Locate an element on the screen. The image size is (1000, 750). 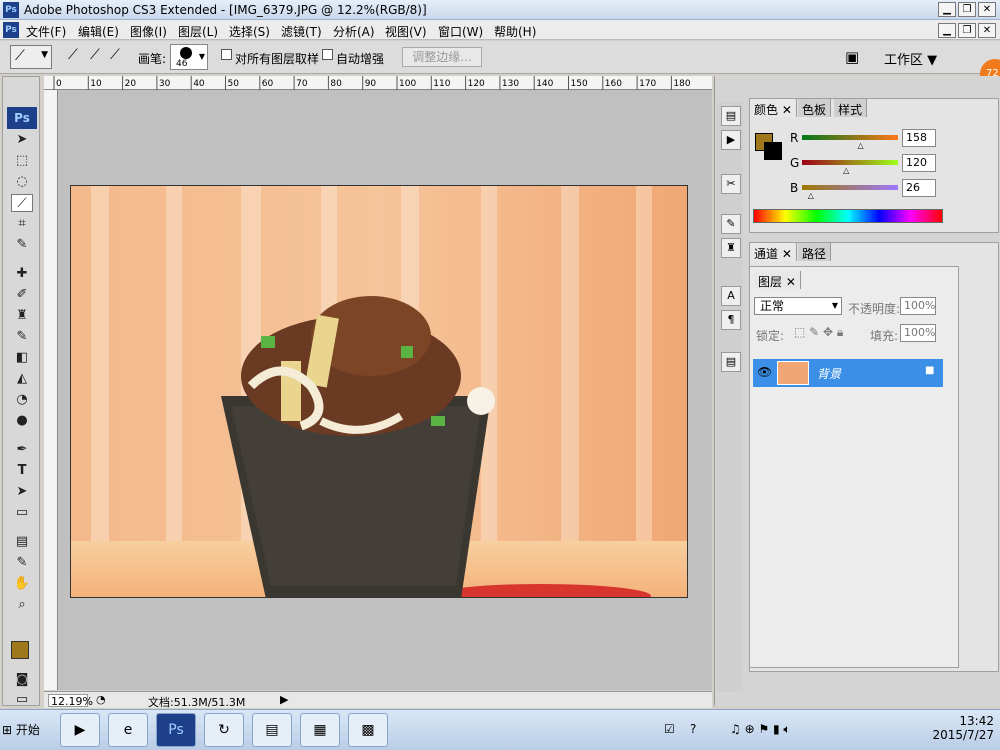
healing-brush-tool-icon: ✚ is located at coordinates (22, 274).